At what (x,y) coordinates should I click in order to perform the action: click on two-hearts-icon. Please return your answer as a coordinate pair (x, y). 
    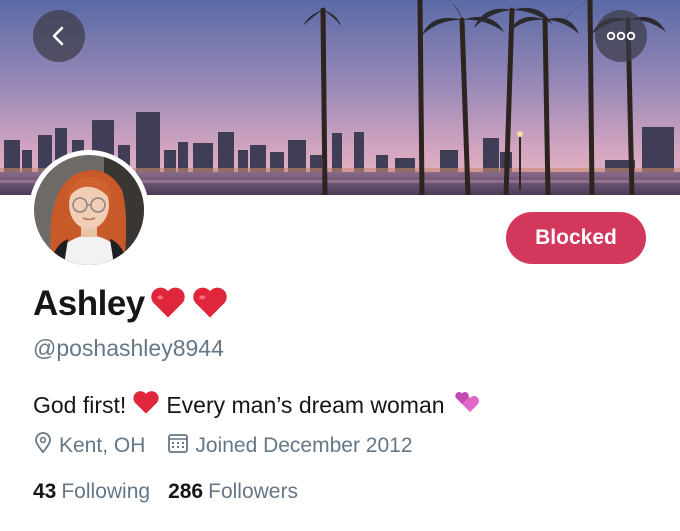
    Looking at the image, I should click on (466, 405).